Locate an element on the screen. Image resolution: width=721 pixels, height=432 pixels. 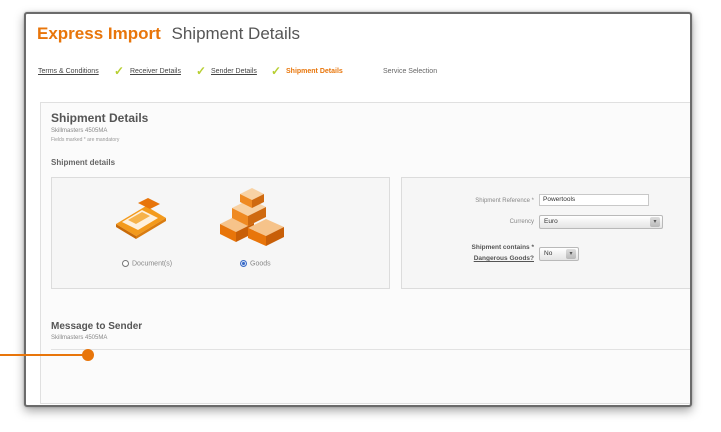
step-sender: Sender Details is located at coordinates (234, 71).